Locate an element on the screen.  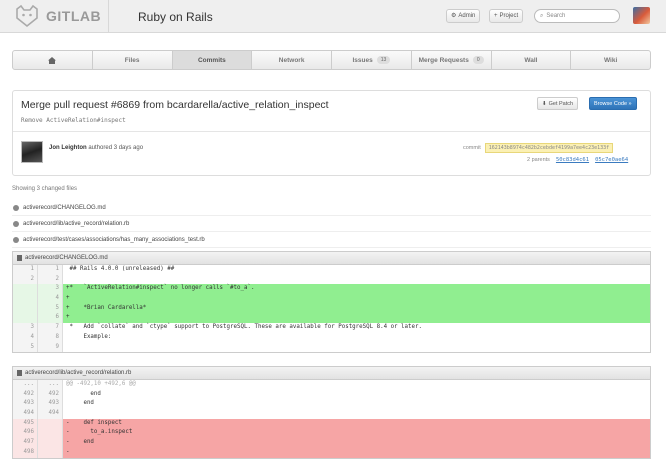
diff-line: 6 + is located at coordinates (331, 318).